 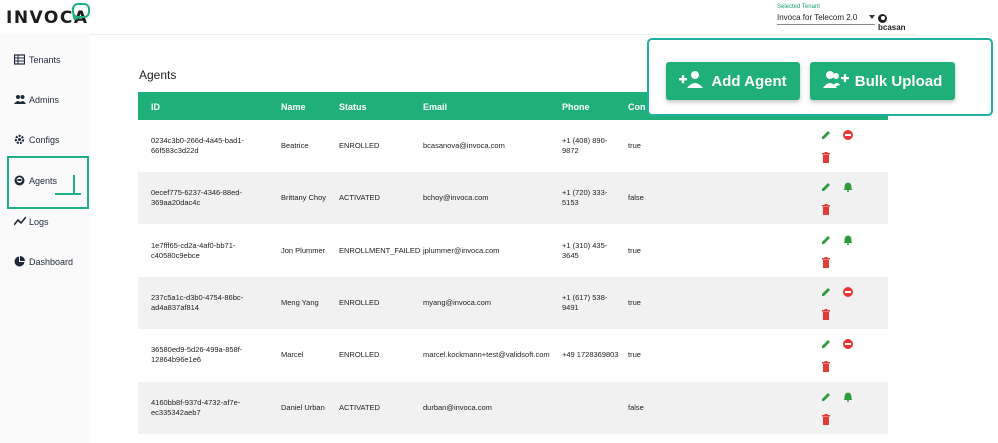 I want to click on sidebar-item-admins: Admins, so click(x=36, y=99).